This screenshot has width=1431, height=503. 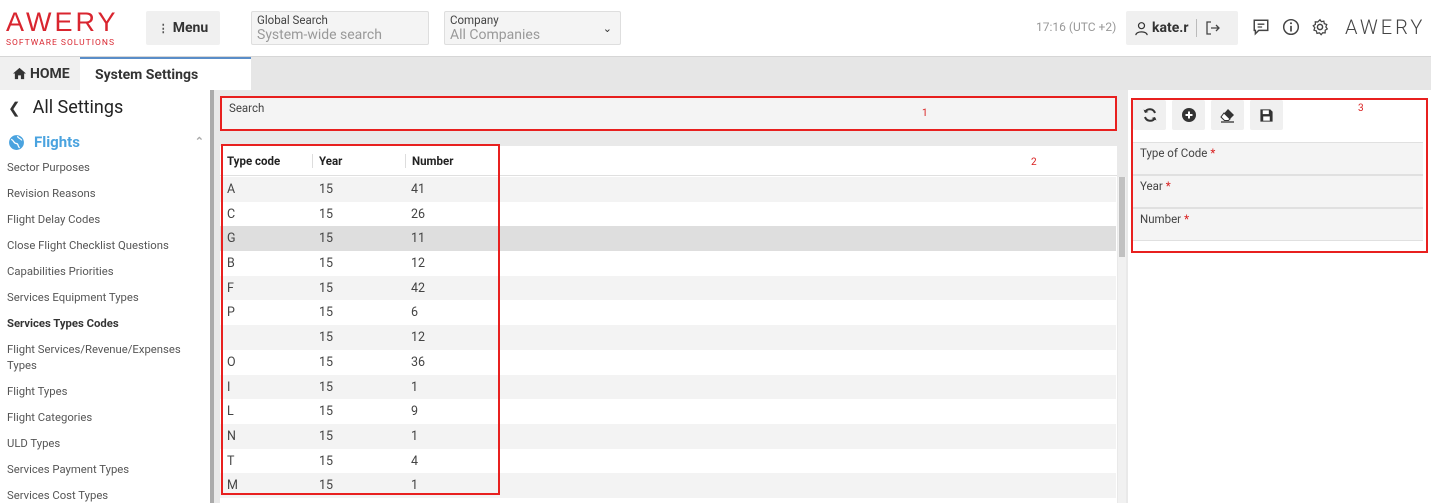 I want to click on company-select: Company All Companies ⌄, so click(x=532, y=28).